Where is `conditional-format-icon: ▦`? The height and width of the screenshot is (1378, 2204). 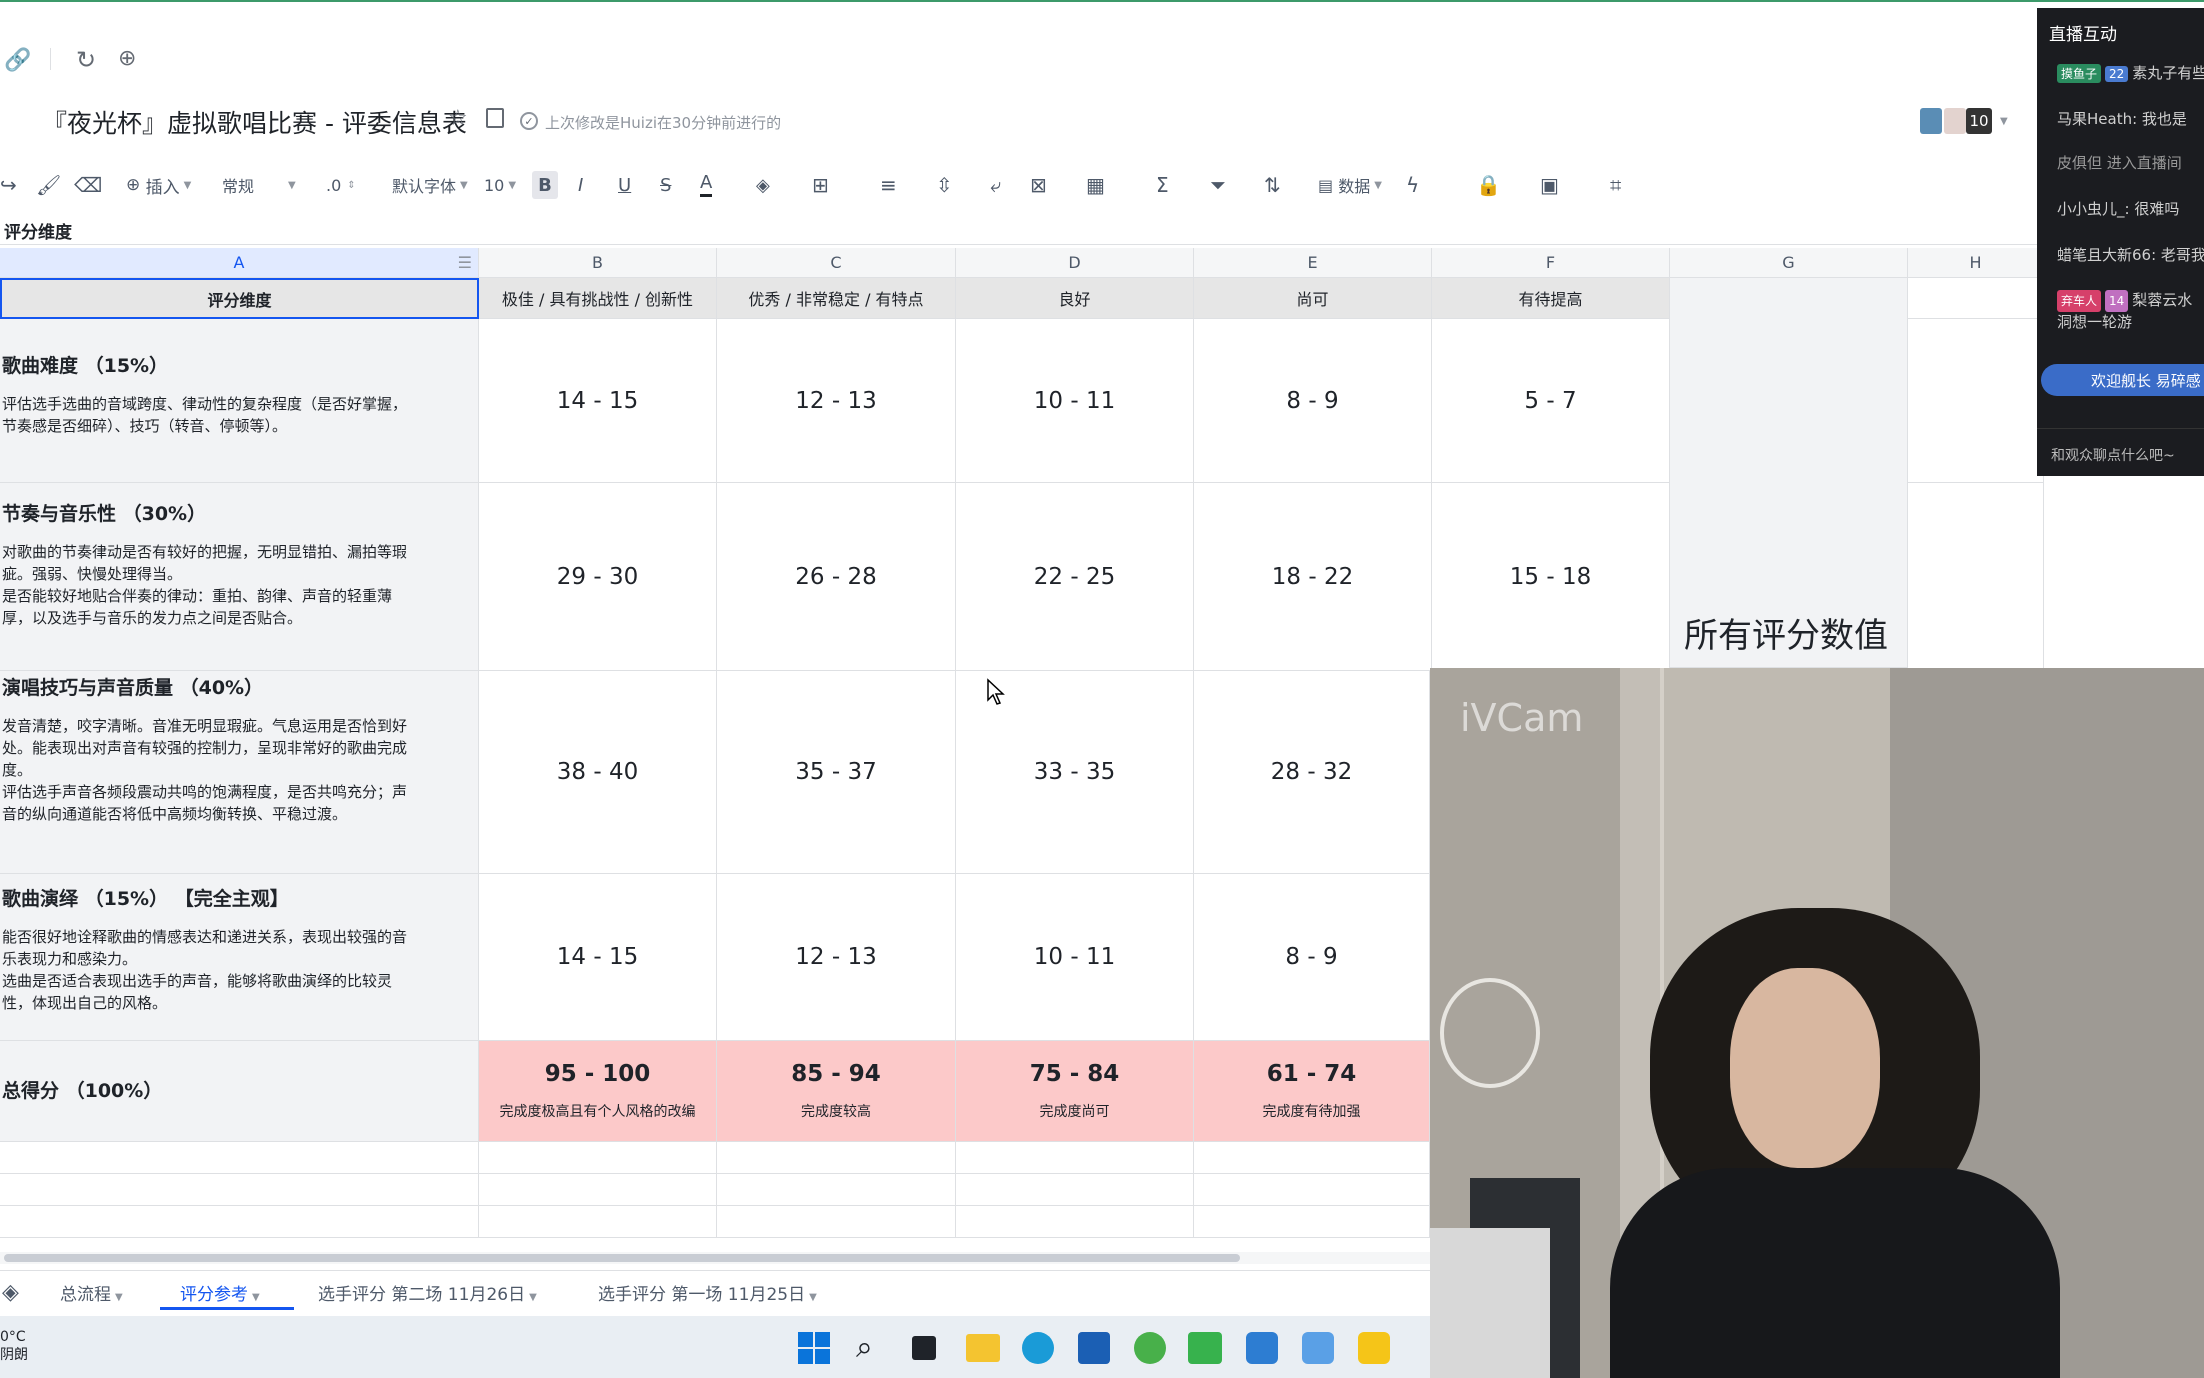
conditional-format-icon: ▦ is located at coordinates (1095, 185).